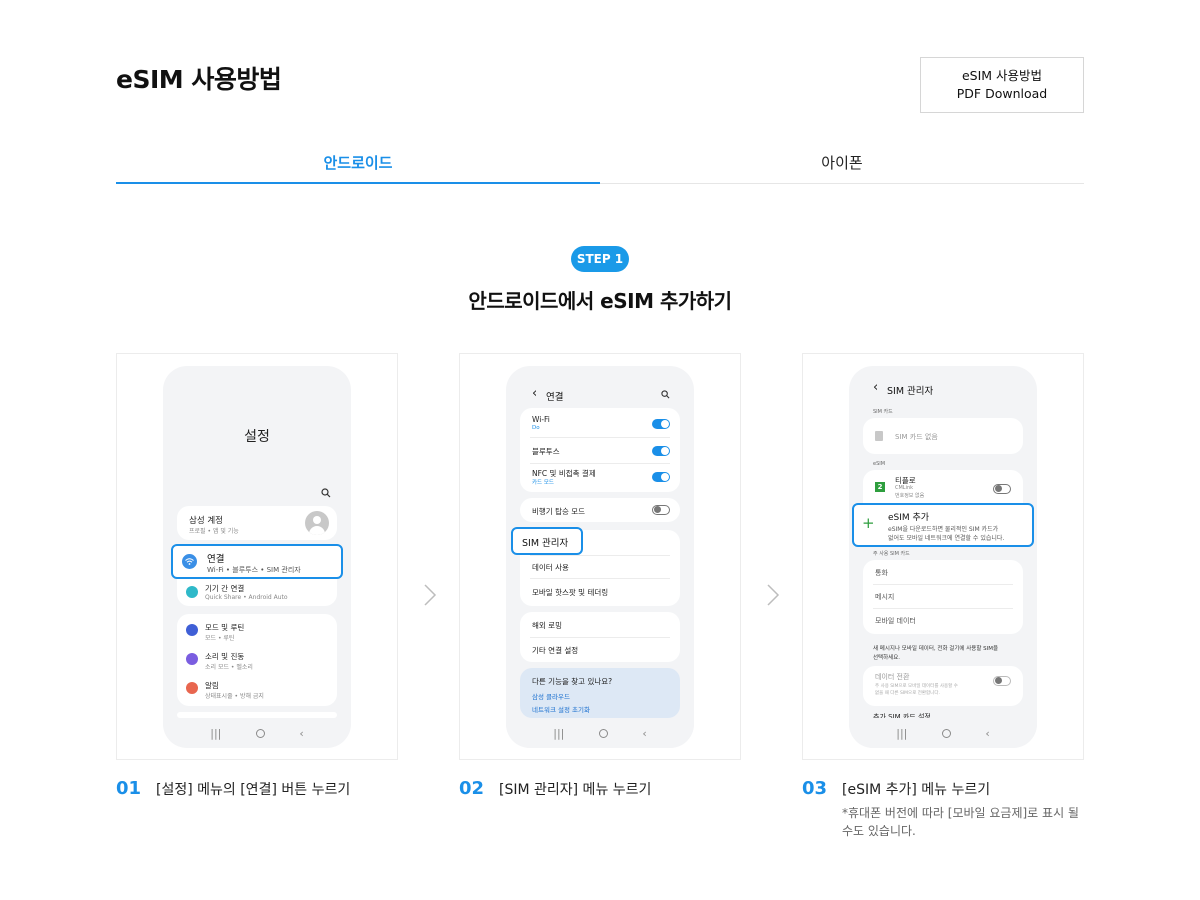 The height and width of the screenshot is (900, 1200). I want to click on airplane-title: 비행기 탑승 모드, so click(559, 511).